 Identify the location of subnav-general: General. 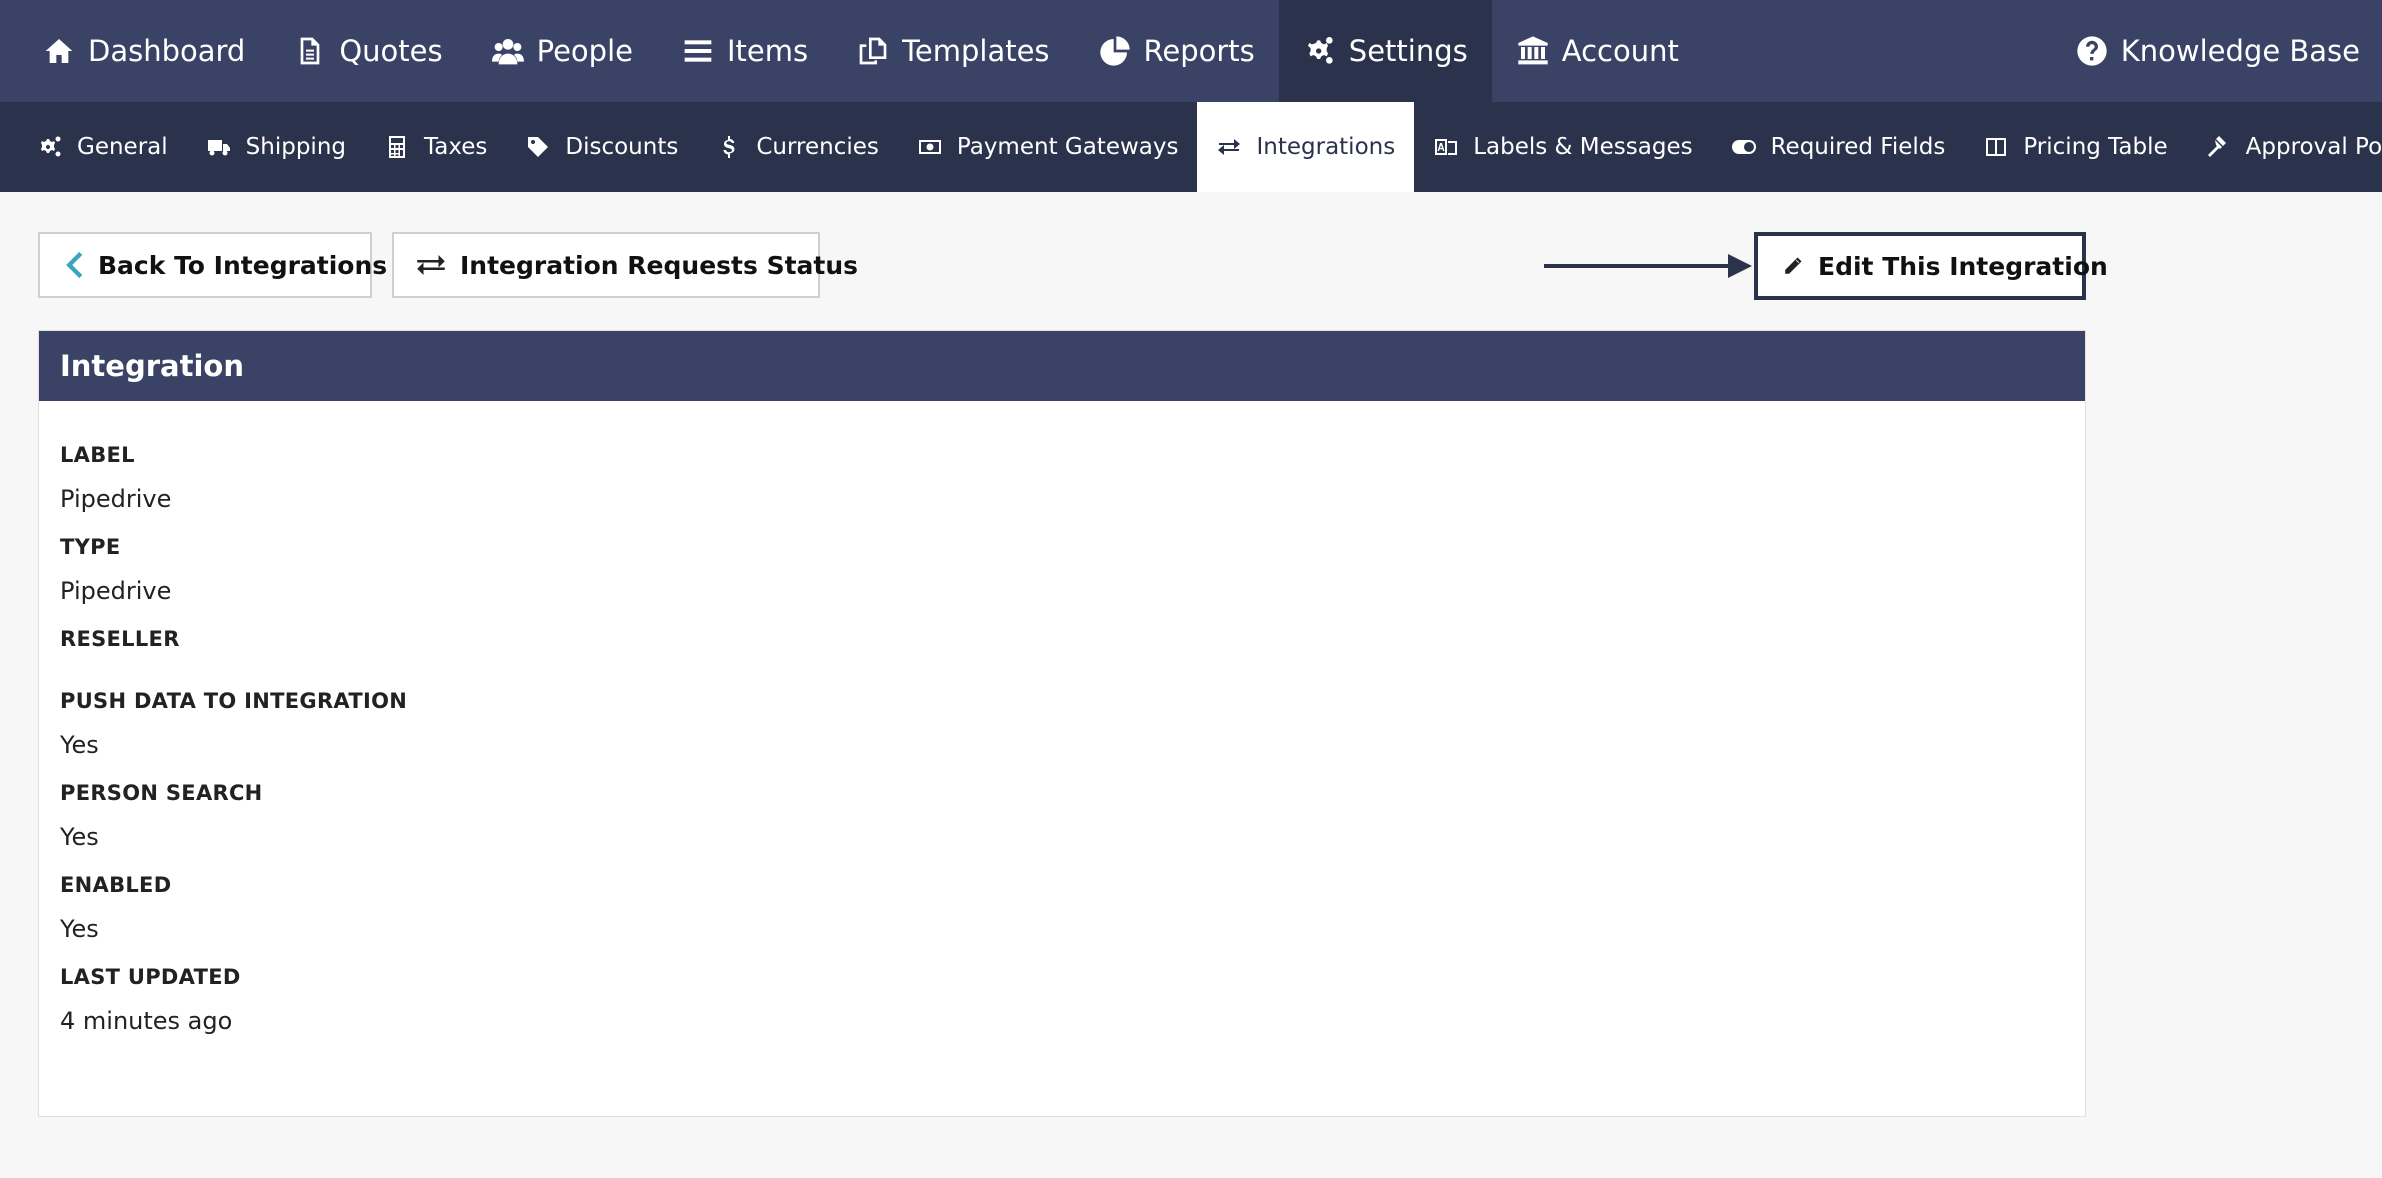
(102, 147).